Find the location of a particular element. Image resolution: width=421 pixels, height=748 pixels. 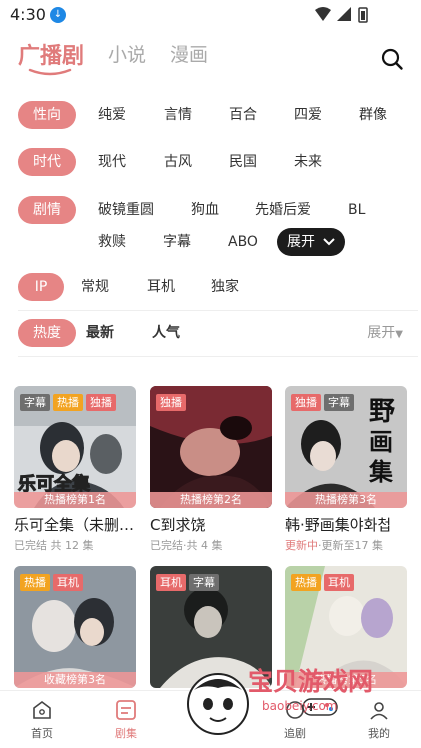

drama-card: 热播 耳机 收藏榜第3名 is located at coordinates (75, 627).